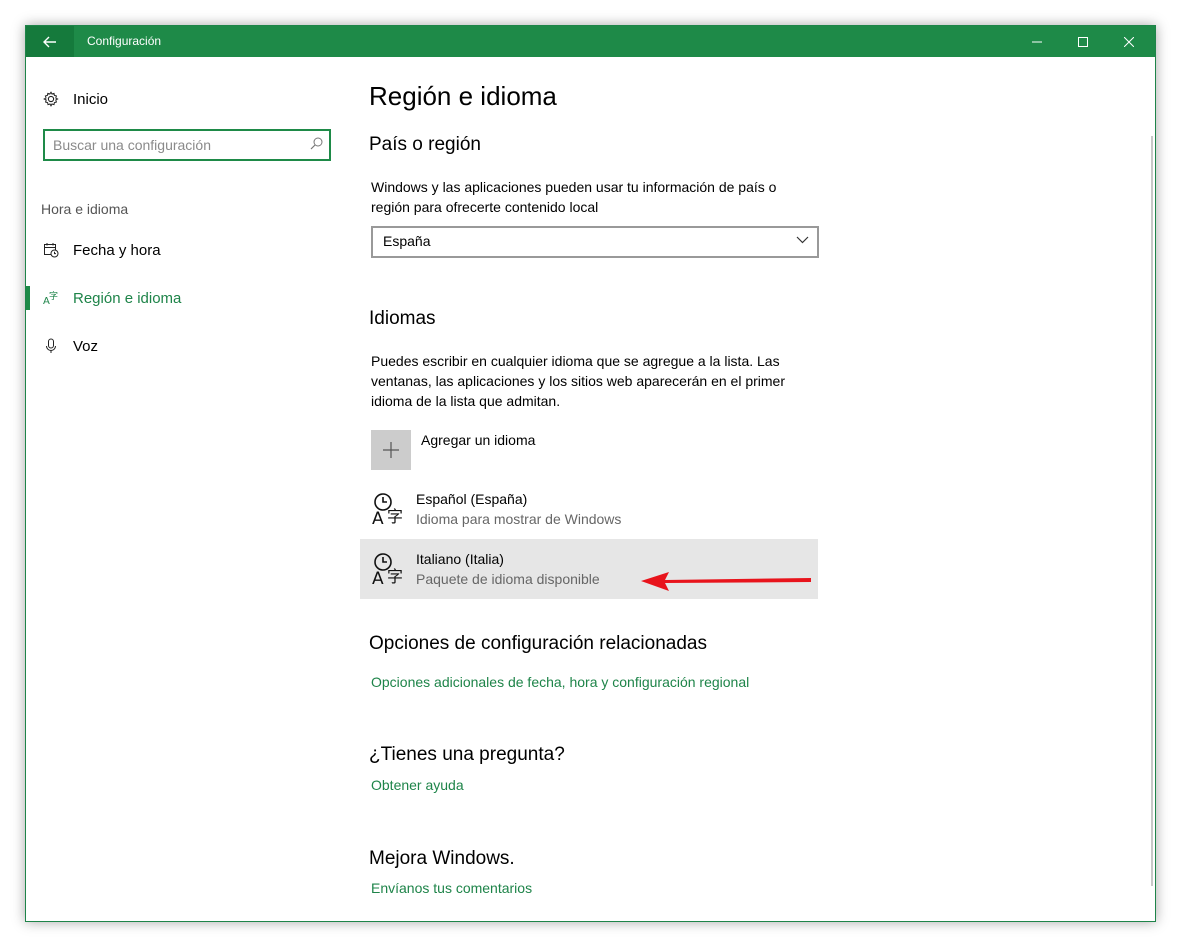 The height and width of the screenshot is (946, 1179). I want to click on microphone-icon, so click(51, 346).